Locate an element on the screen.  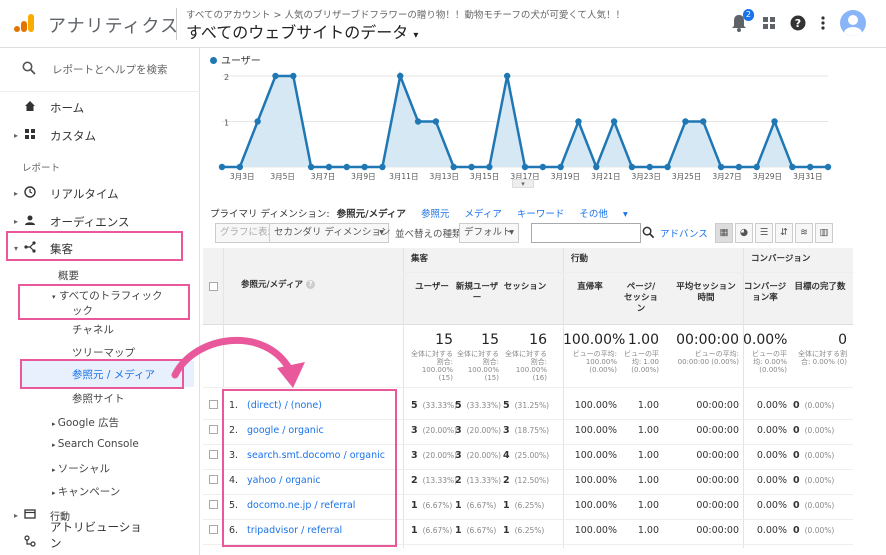
sort-type-select: デフォルト ▾ is located at coordinates (489, 233).